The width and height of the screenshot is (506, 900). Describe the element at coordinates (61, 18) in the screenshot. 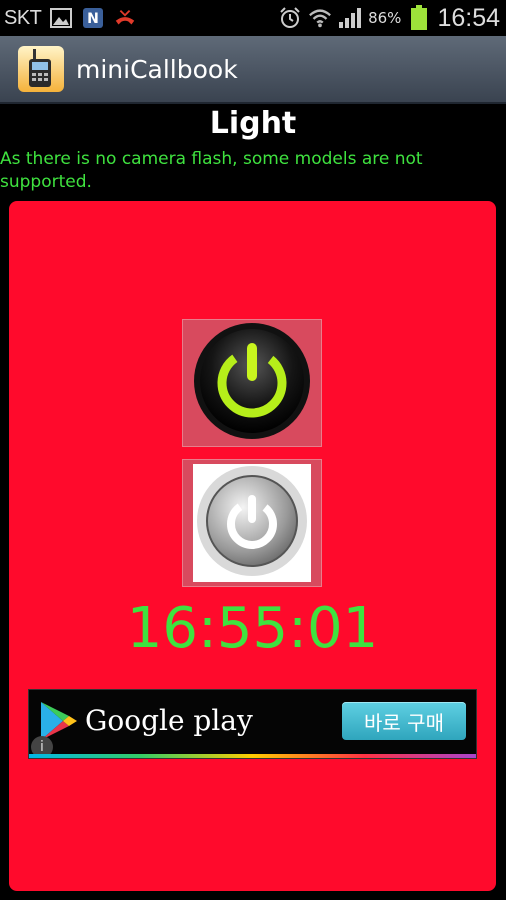

I see `gallery-icon` at that location.